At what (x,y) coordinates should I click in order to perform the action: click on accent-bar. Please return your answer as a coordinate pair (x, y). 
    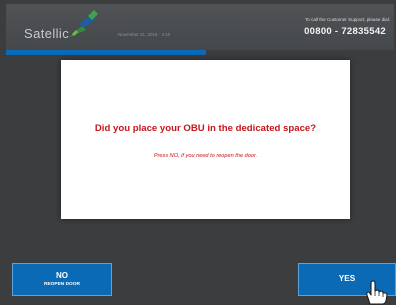
    Looking at the image, I should click on (106, 52).